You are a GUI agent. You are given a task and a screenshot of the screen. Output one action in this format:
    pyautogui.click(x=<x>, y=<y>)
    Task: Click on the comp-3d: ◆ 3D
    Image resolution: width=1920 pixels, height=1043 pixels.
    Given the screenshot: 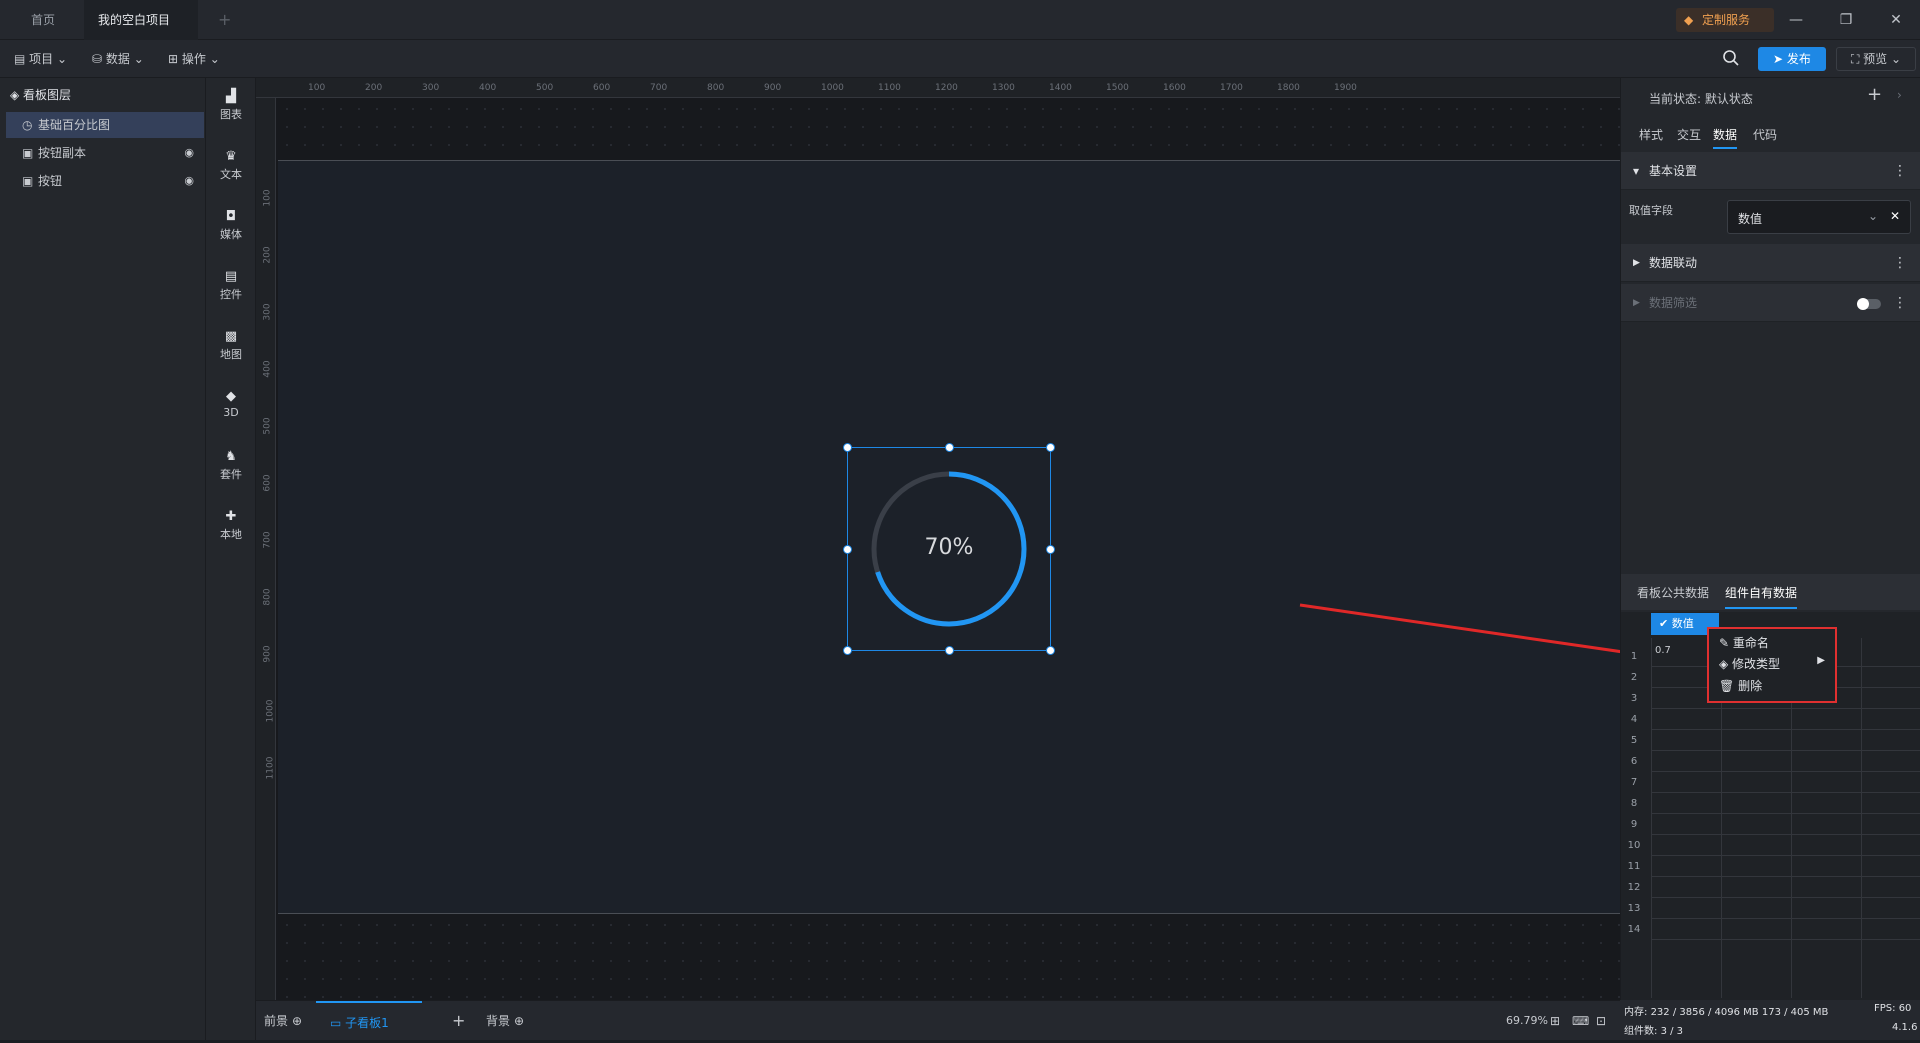 What is the action you would take?
    pyautogui.click(x=231, y=405)
    